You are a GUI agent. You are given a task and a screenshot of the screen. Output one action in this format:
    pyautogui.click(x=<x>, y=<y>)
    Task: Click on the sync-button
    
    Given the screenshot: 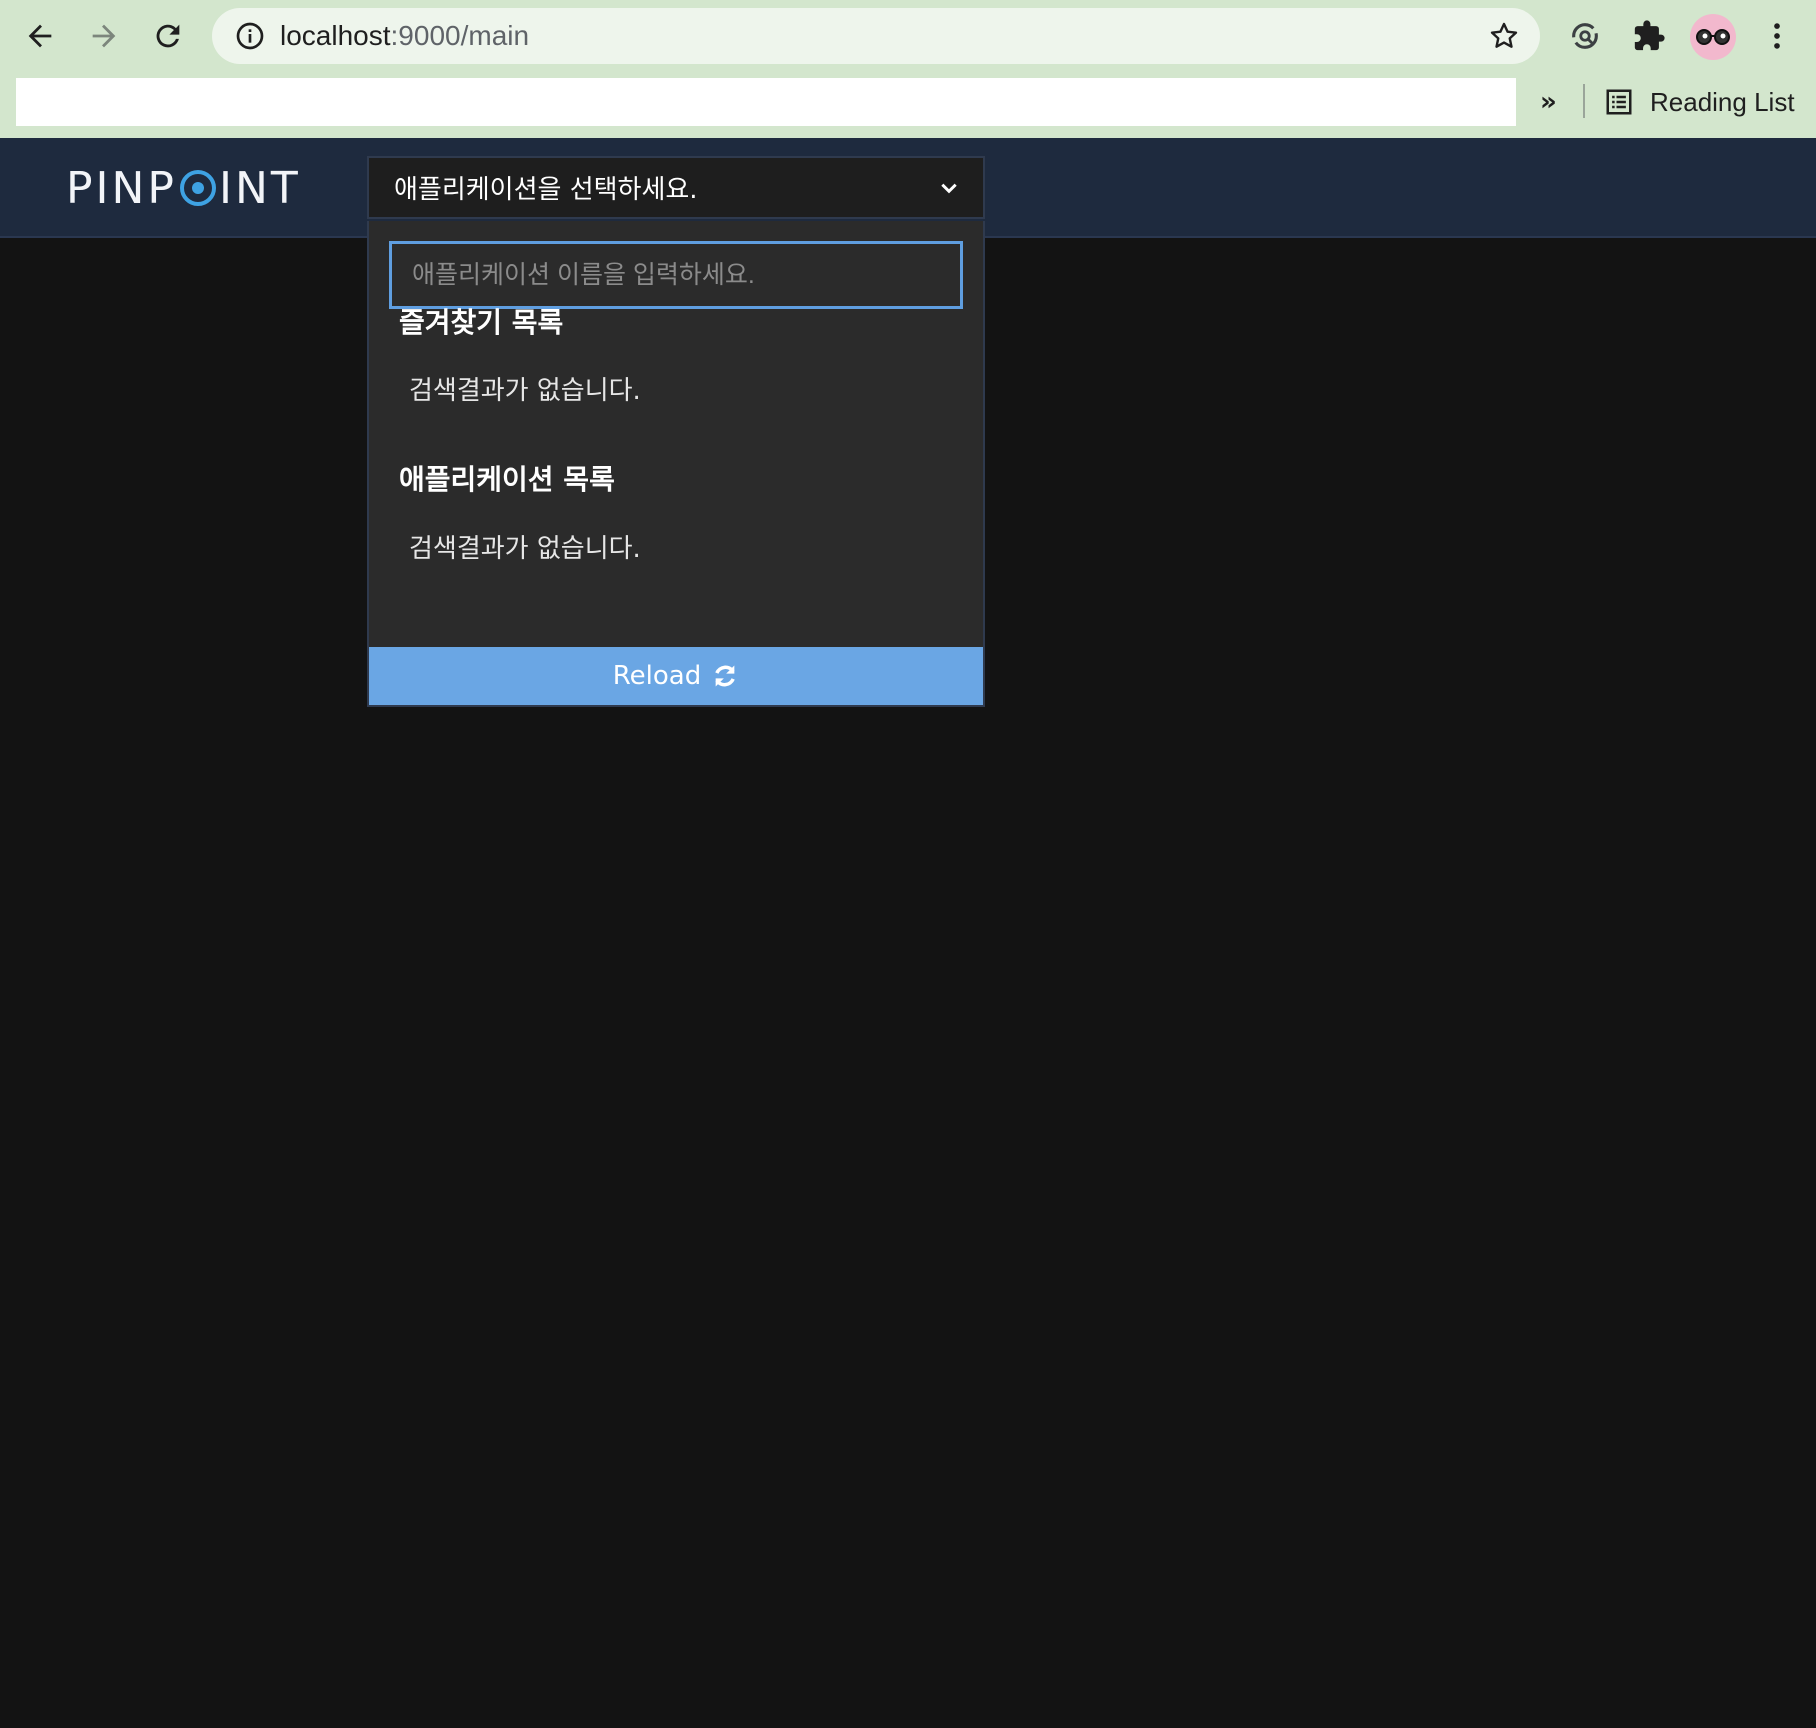 What is the action you would take?
    pyautogui.click(x=1585, y=36)
    